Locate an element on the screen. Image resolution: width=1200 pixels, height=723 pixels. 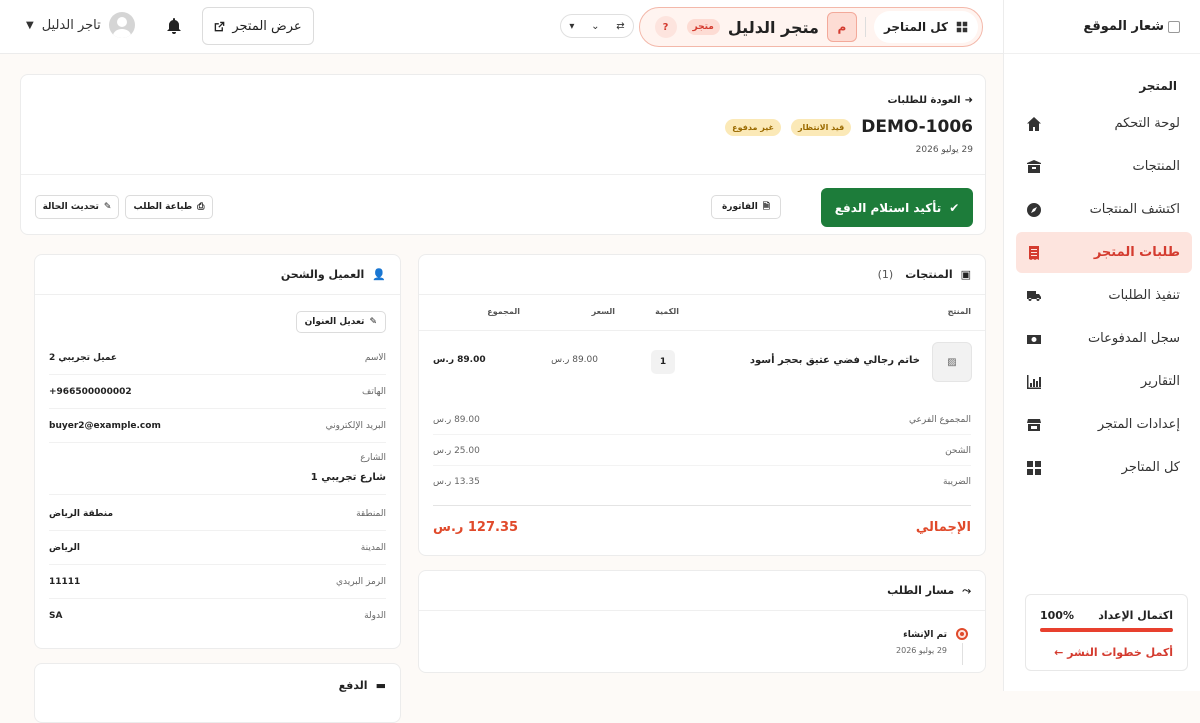
column-header-total: المجموع is located at coordinates (503, 311).